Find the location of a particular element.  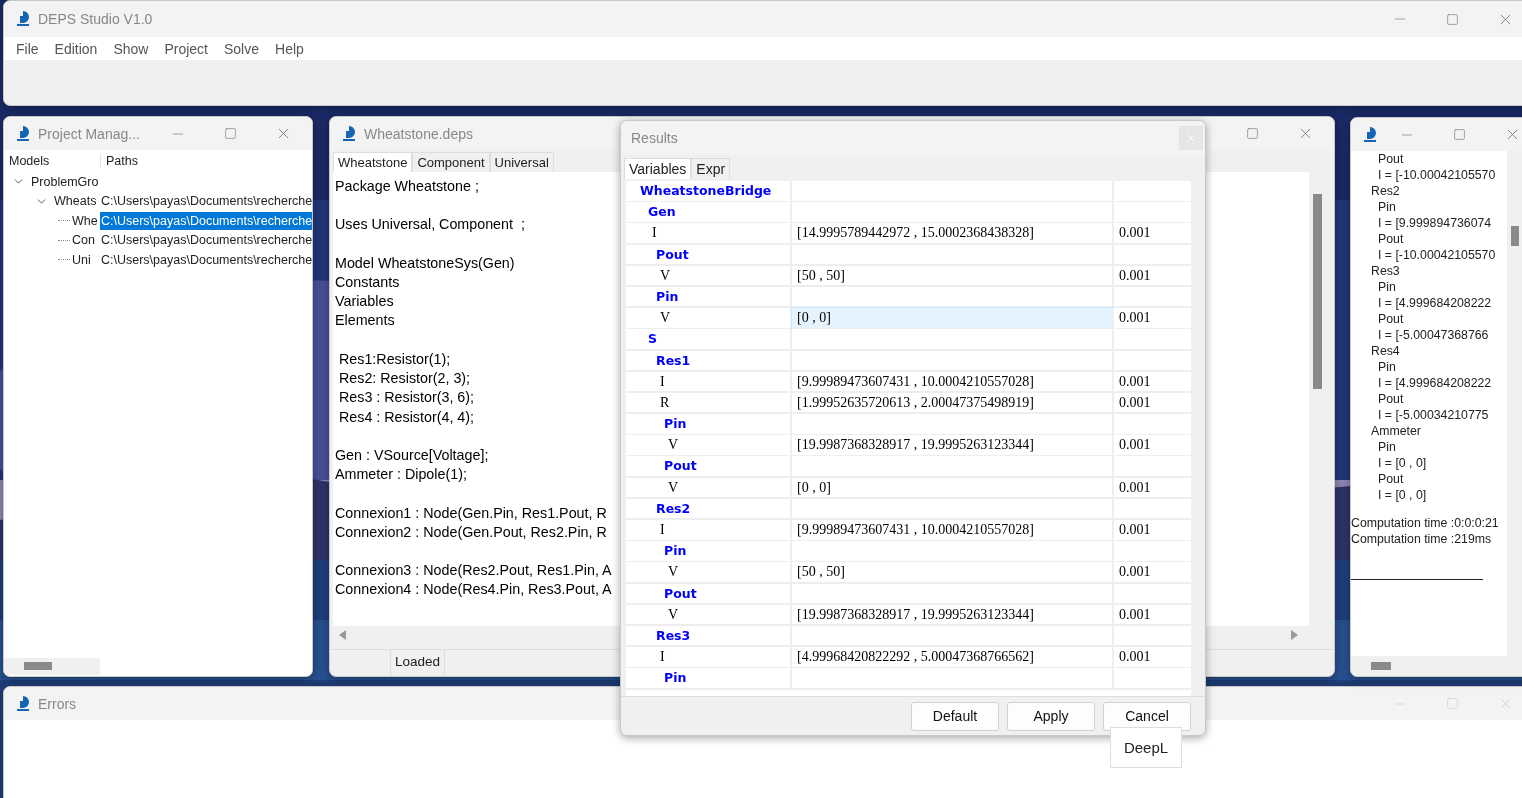

menu-item: Help is located at coordinates (289, 48).